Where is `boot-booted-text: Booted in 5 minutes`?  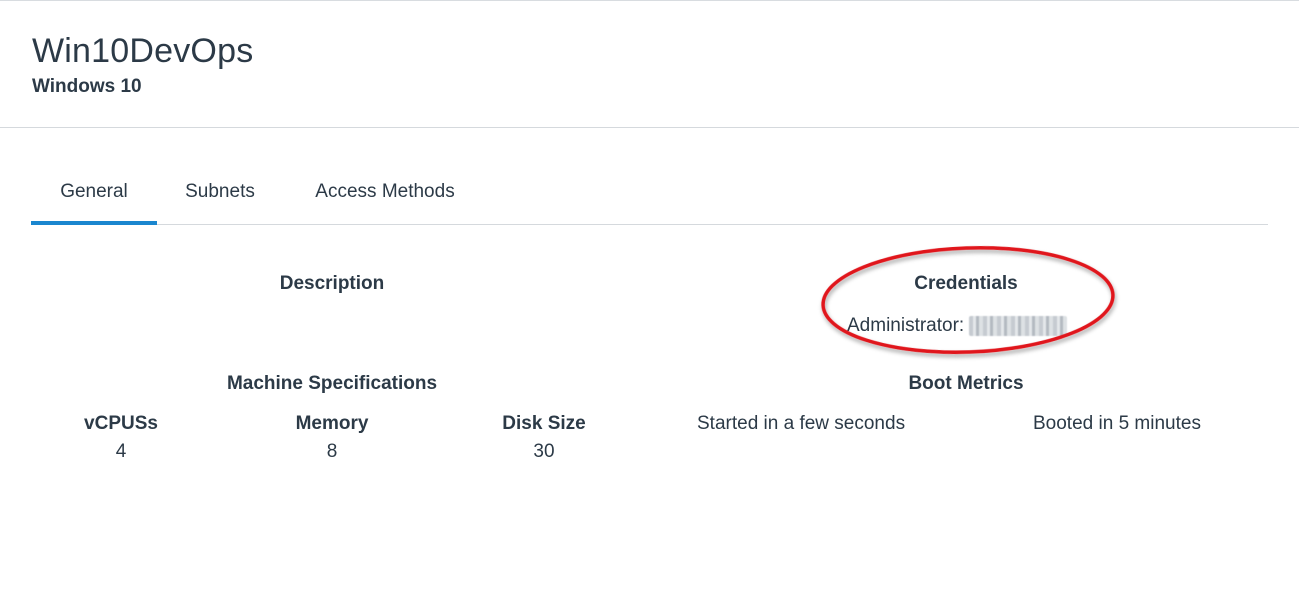 boot-booted-text: Booted in 5 minutes is located at coordinates (1117, 423).